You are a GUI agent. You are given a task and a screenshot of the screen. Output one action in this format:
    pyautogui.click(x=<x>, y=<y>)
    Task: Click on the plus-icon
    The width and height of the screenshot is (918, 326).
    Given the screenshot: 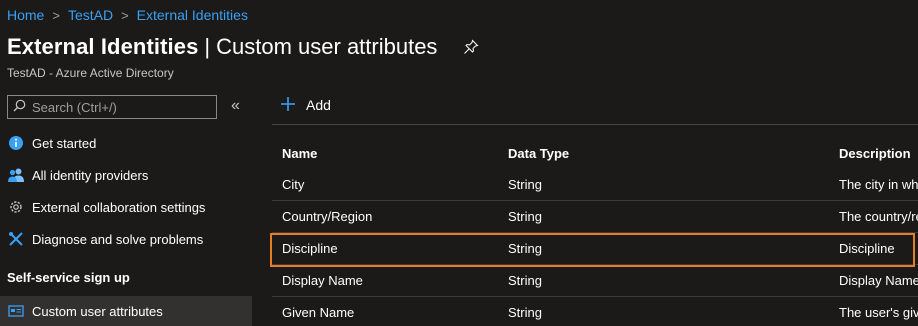 What is the action you would take?
    pyautogui.click(x=288, y=105)
    